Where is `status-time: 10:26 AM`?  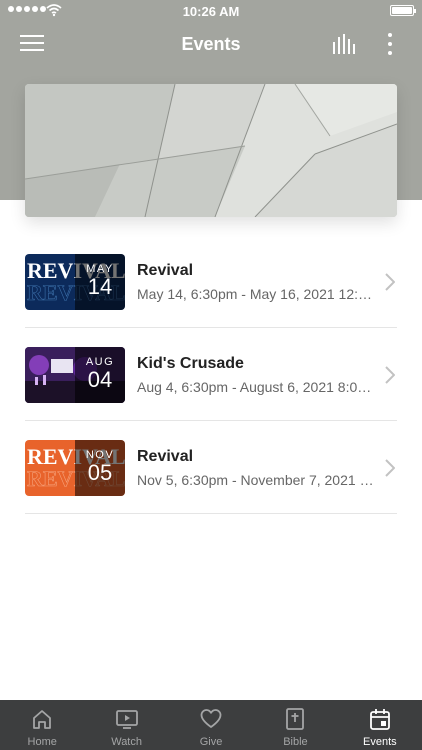
status-time: 10:26 AM is located at coordinates (211, 11).